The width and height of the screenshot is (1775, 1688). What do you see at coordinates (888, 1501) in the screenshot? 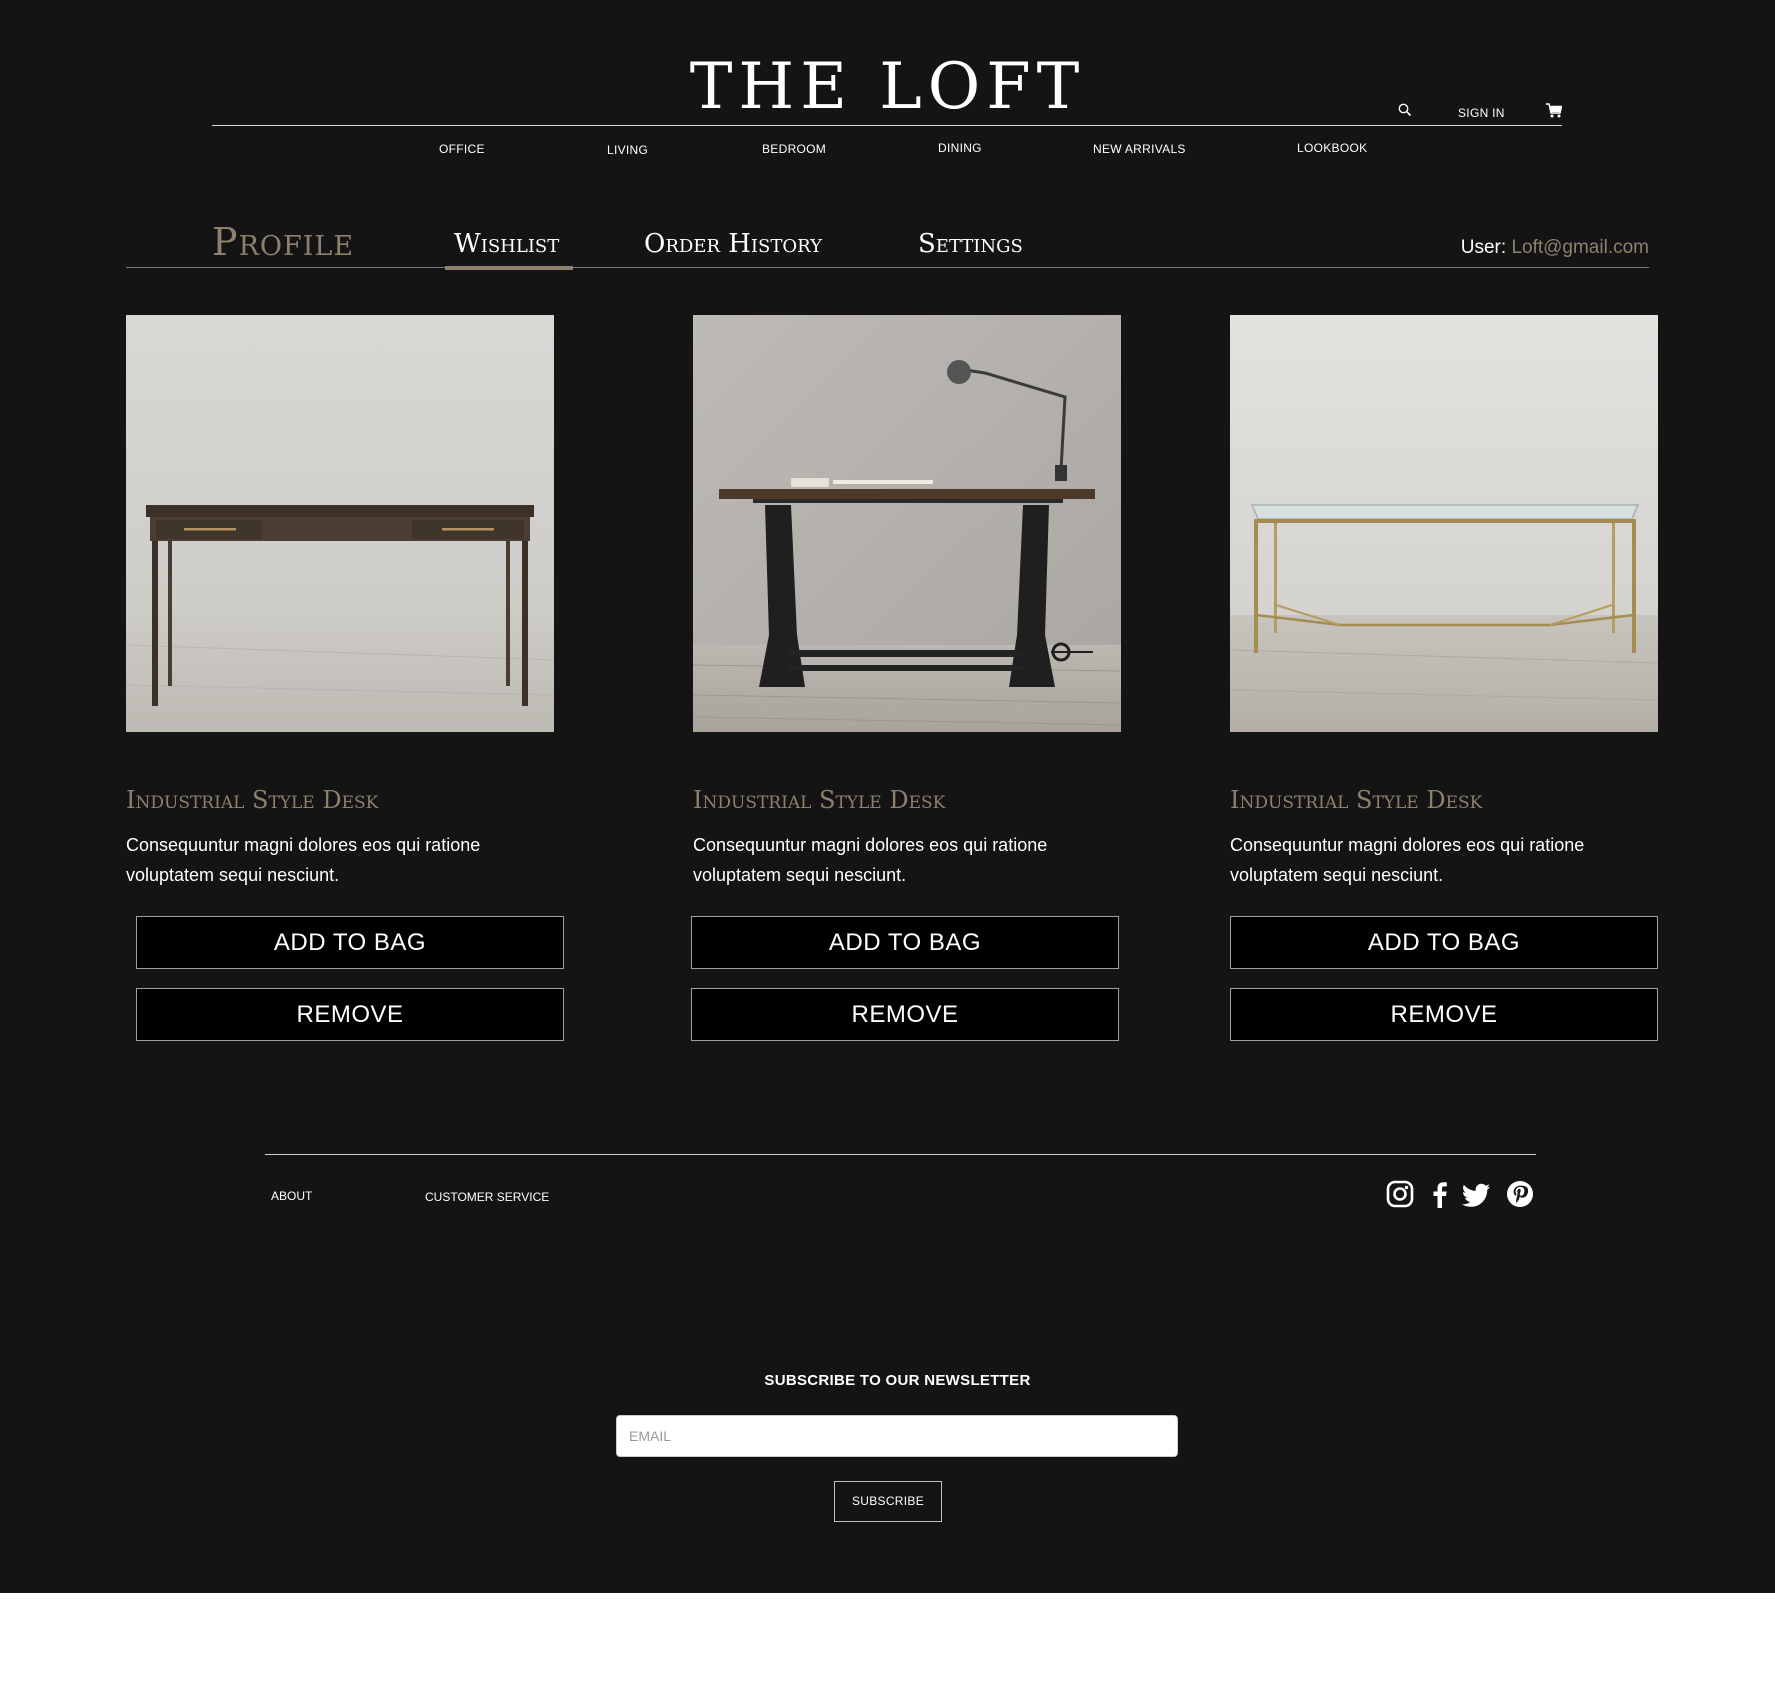
I see `subscribe-button: SUBSCRIBE` at bounding box center [888, 1501].